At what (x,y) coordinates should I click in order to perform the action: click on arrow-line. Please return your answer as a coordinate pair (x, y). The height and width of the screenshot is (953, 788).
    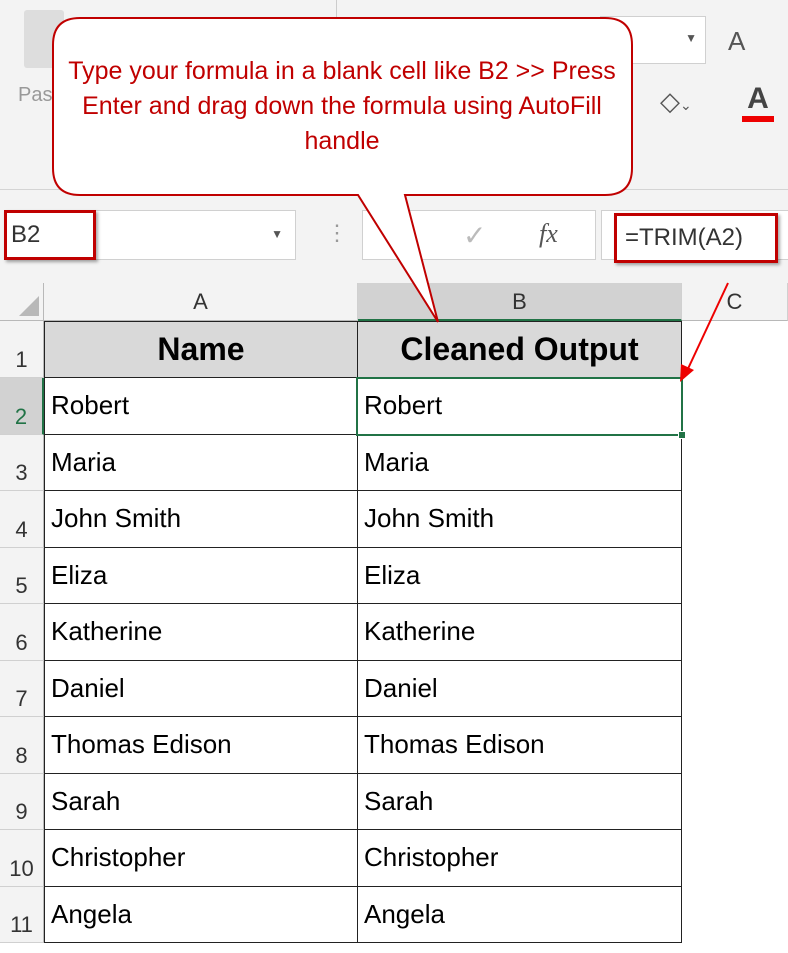
    Looking at the image, I should click on (707, 328).